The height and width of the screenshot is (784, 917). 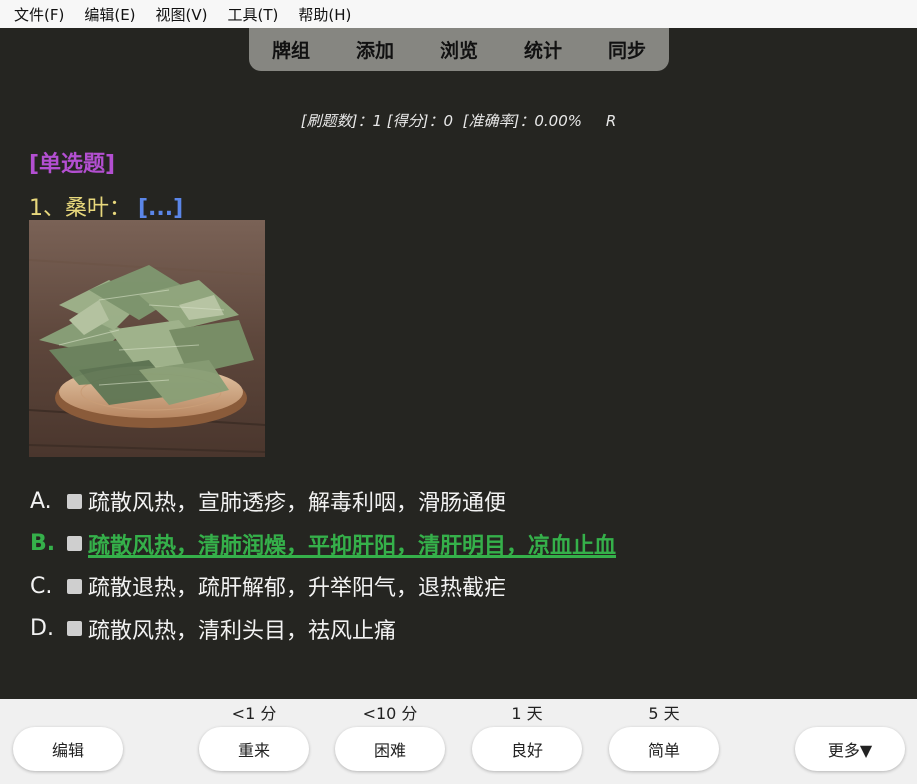 What do you see at coordinates (161, 208) in the screenshot?
I see `cloze-placeholder: [...]` at bounding box center [161, 208].